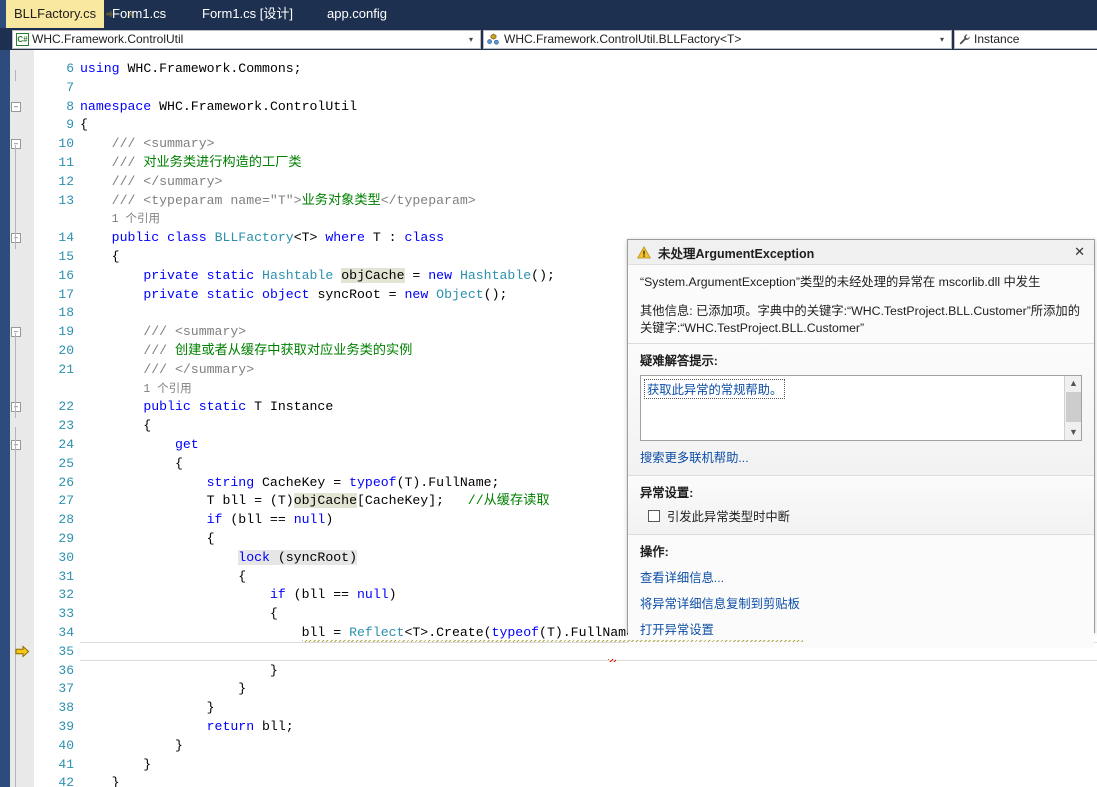 The image size is (1097, 787). Describe the element at coordinates (654, 516) in the screenshot. I see `break-on-exception-checkbox` at that location.